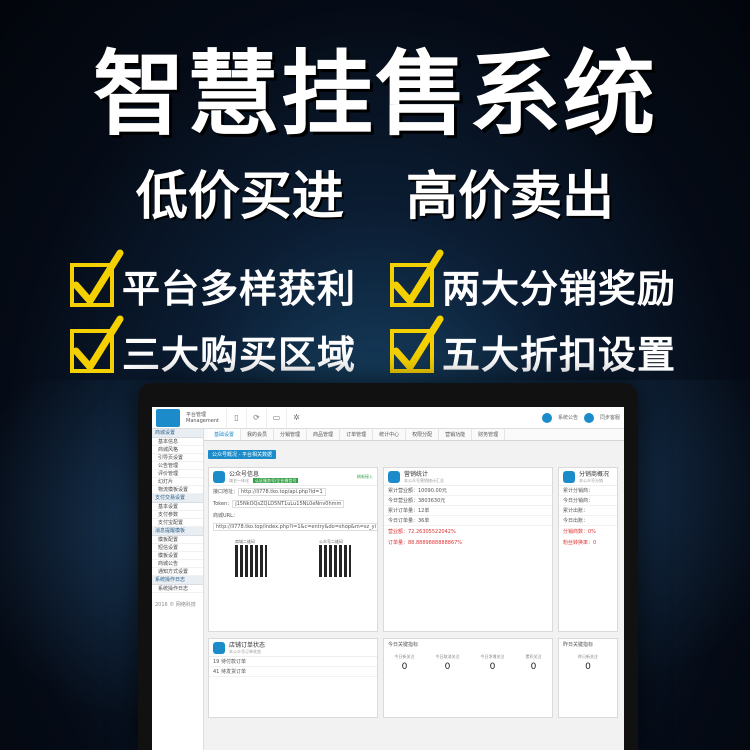  Describe the element at coordinates (177, 498) in the screenshot. I see `sidebar-group-head: 支付交易设置` at that location.